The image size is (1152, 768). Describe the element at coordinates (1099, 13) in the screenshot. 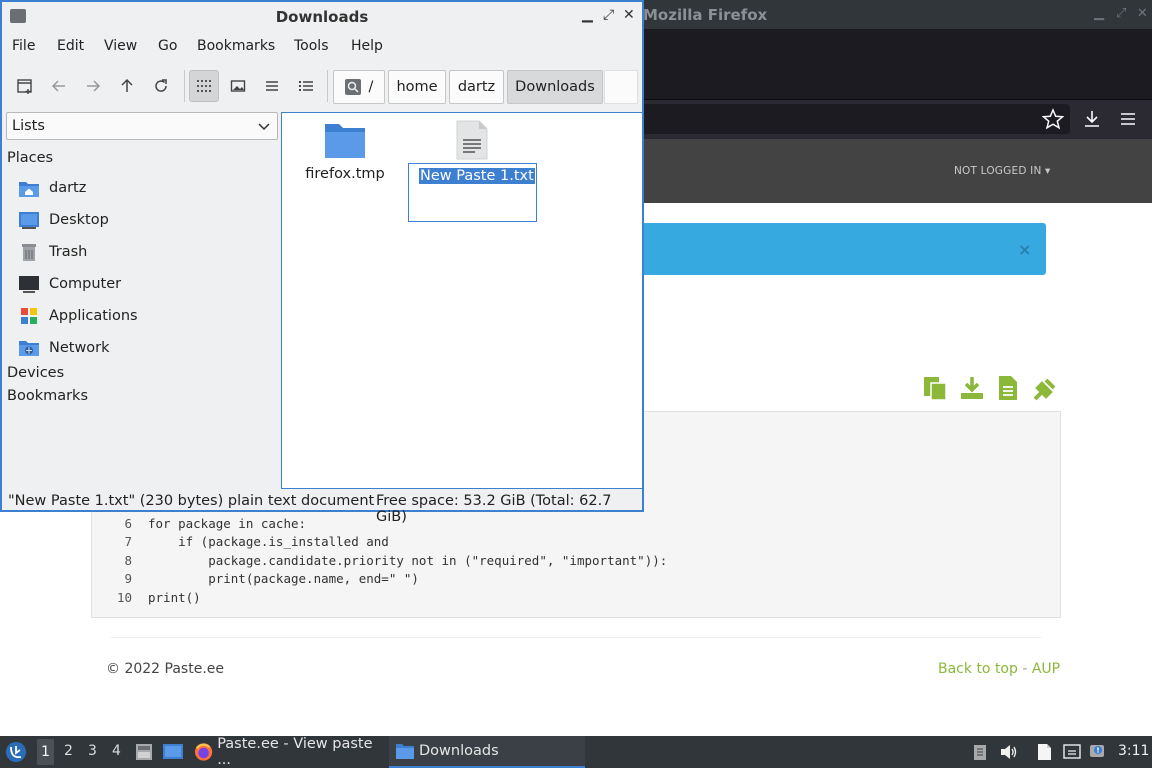

I see `firefox-minimize-icon: ▁` at that location.